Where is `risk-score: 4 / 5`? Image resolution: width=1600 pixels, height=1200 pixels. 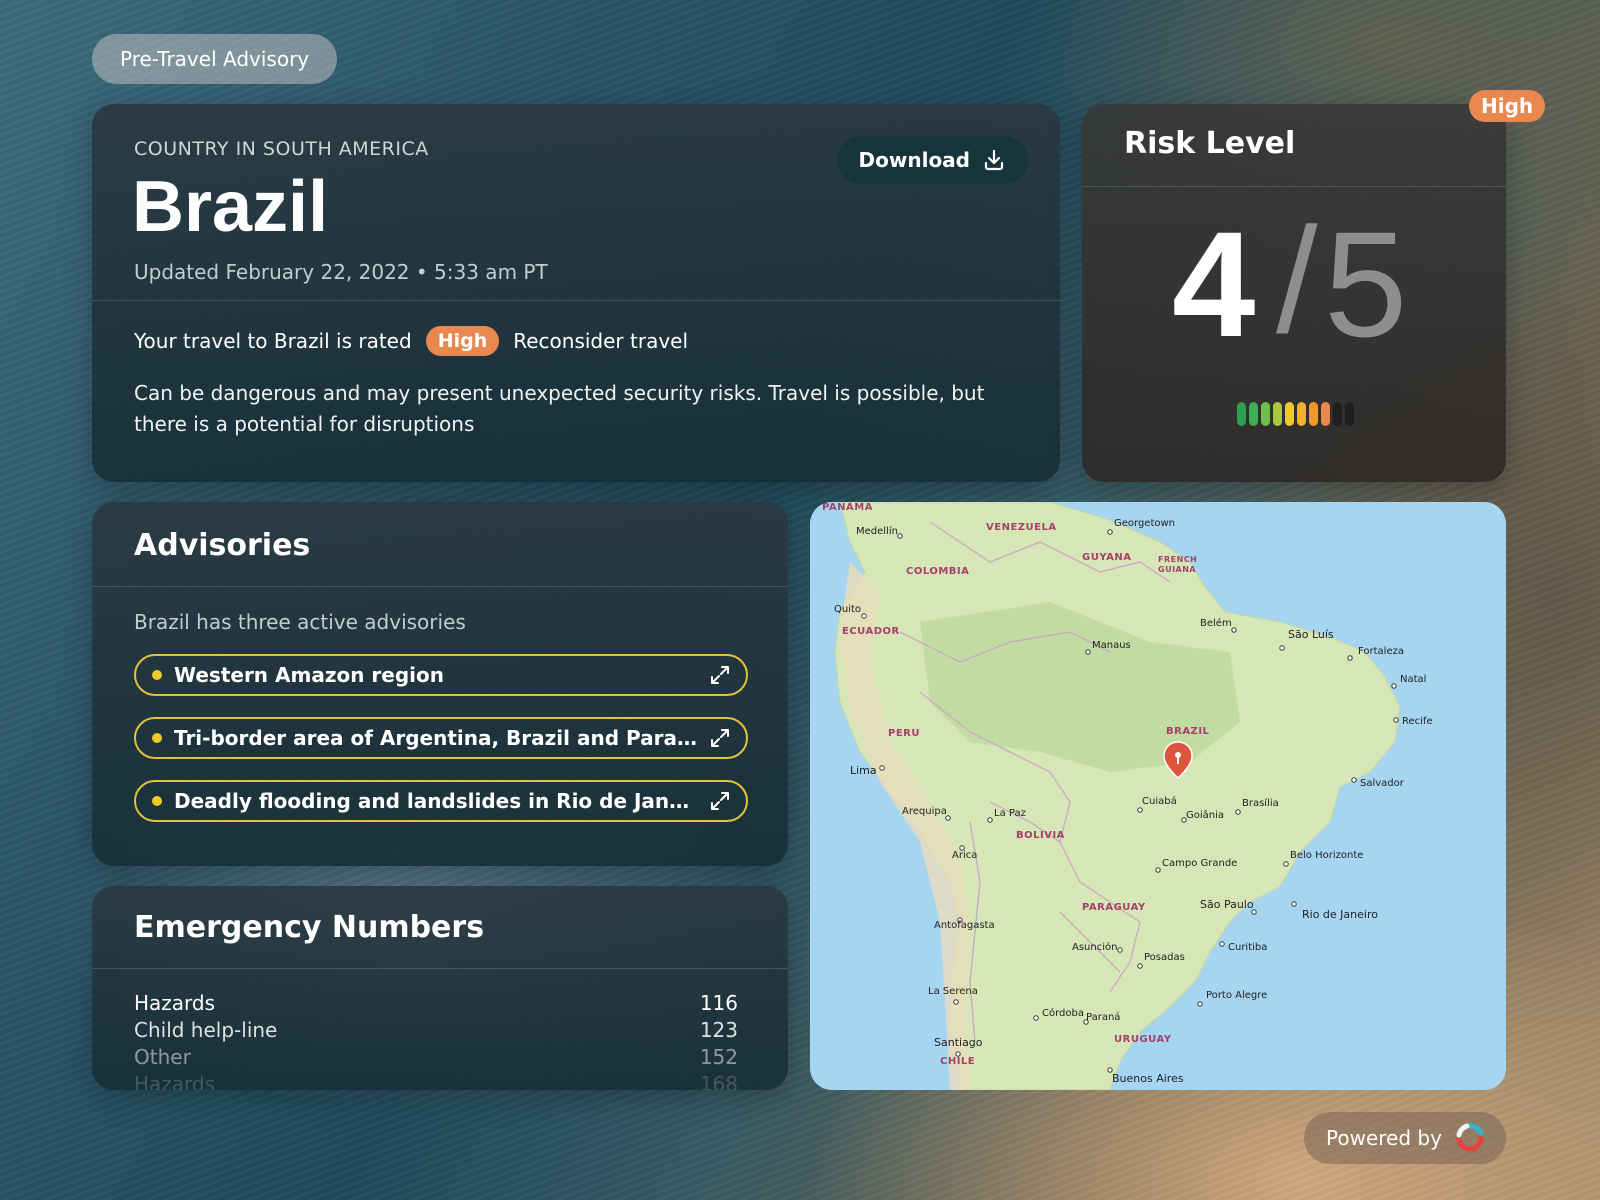 risk-score: 4 / 5 is located at coordinates (1302, 284).